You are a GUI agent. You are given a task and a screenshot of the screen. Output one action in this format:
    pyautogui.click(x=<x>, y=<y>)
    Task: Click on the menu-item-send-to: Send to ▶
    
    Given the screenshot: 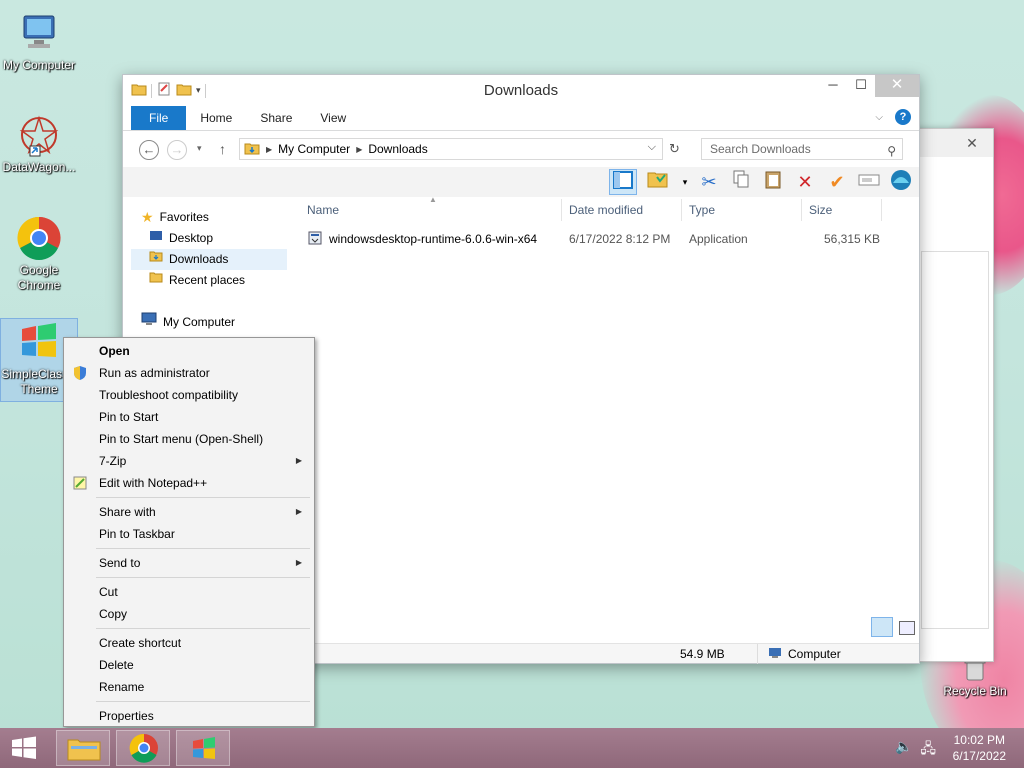 What is the action you would take?
    pyautogui.click(x=189, y=563)
    